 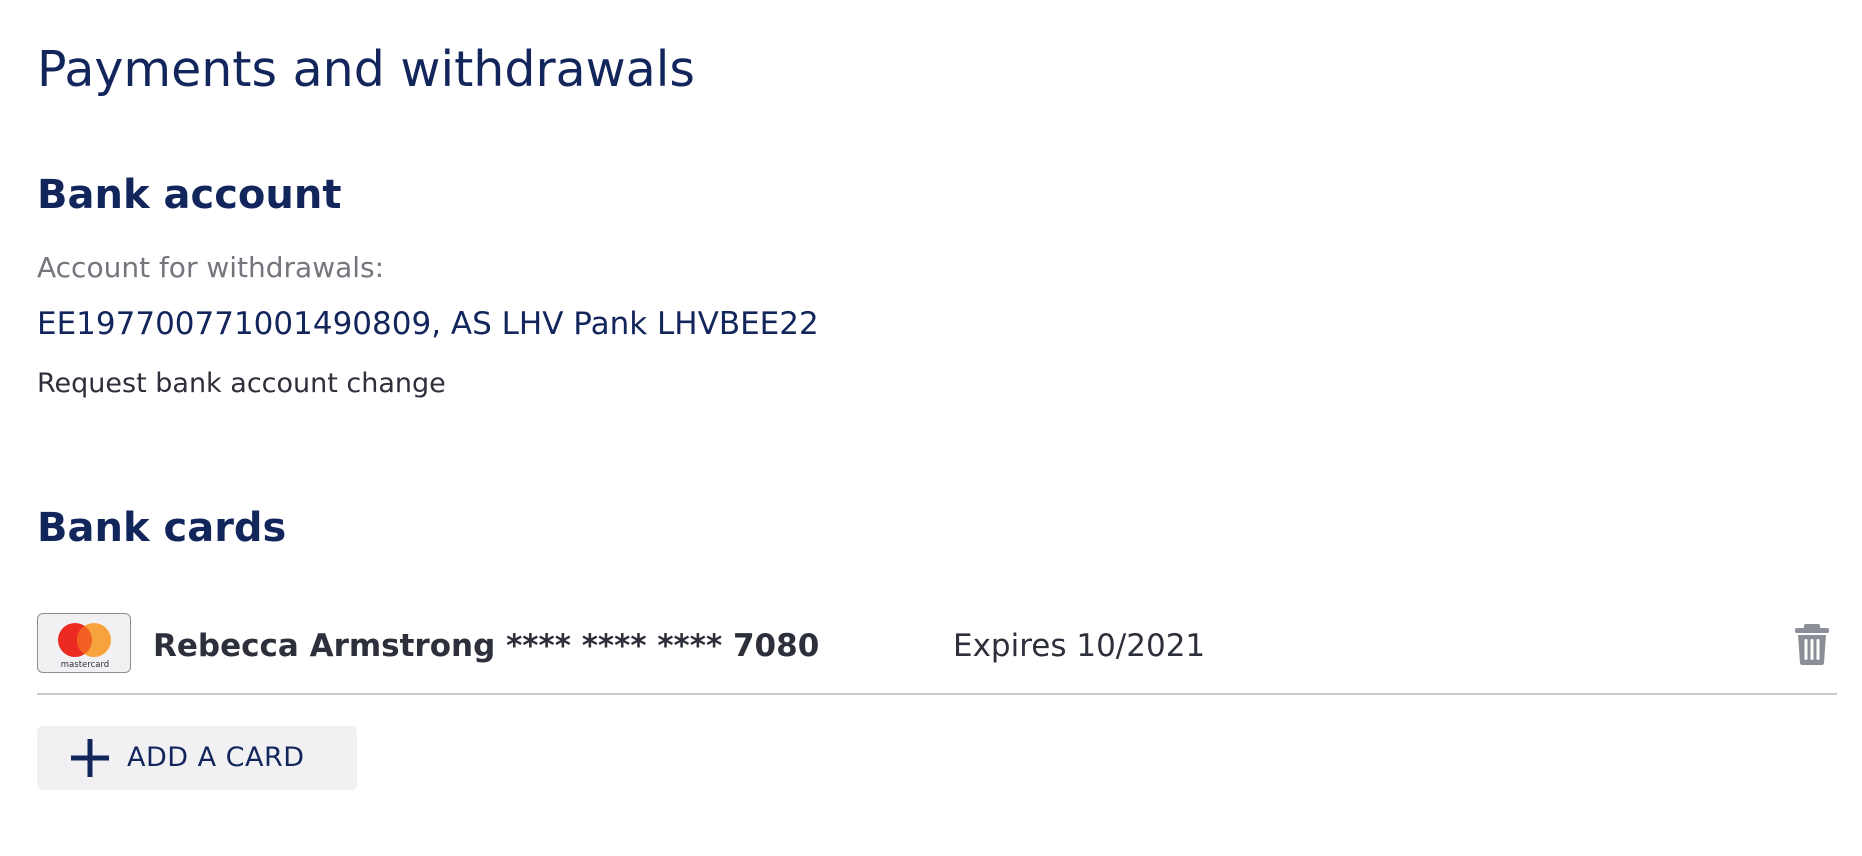 What do you see at coordinates (162, 528) in the screenshot?
I see `bank-cards-heading: Bank cards` at bounding box center [162, 528].